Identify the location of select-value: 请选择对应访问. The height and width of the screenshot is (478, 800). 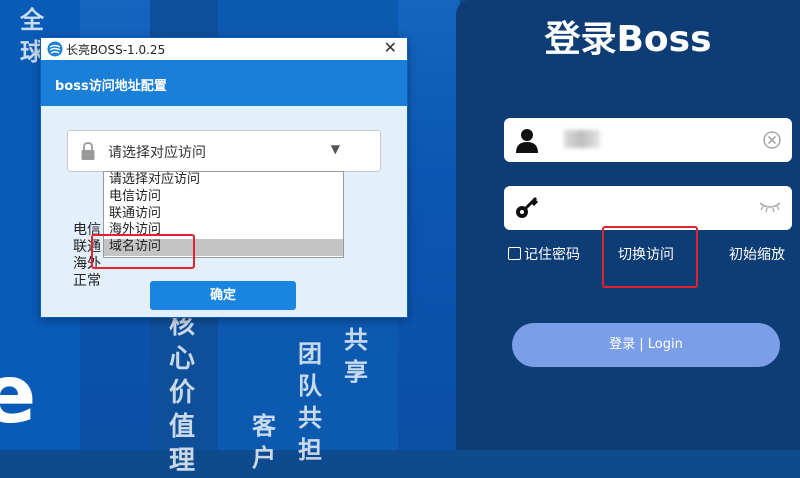
(157, 153).